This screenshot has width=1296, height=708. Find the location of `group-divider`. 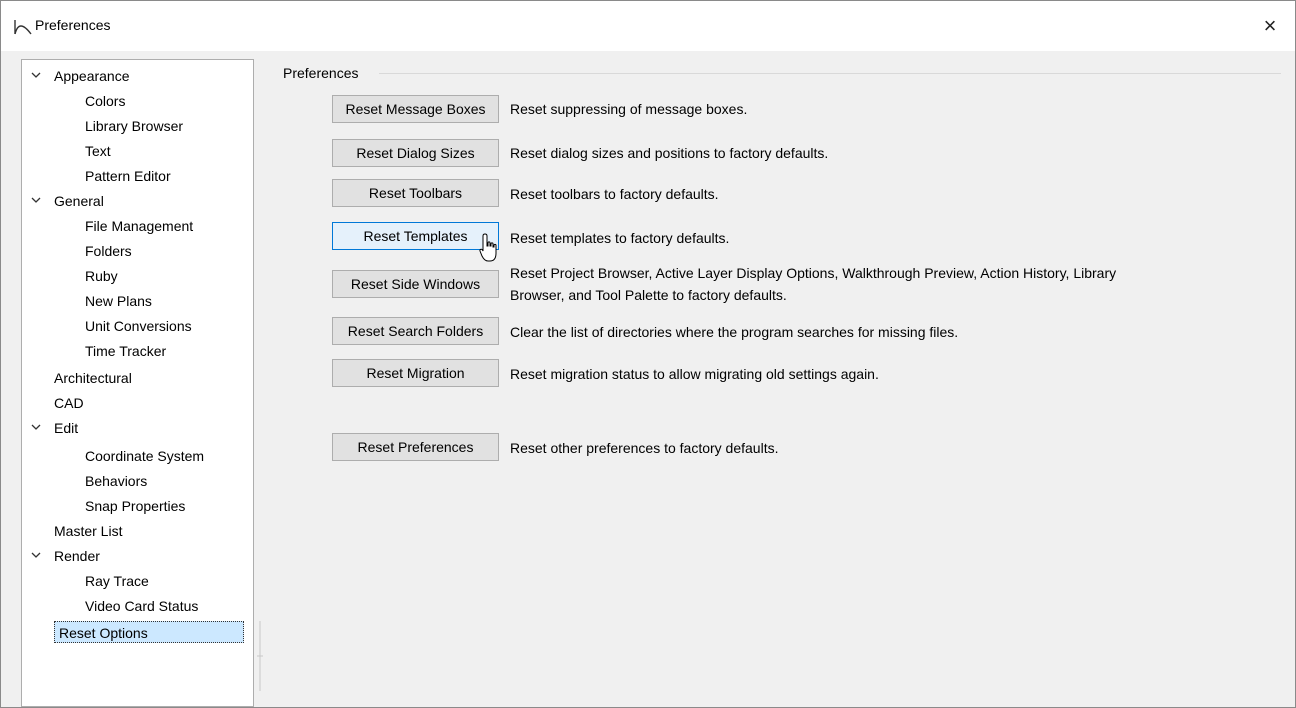

group-divider is located at coordinates (830, 73).